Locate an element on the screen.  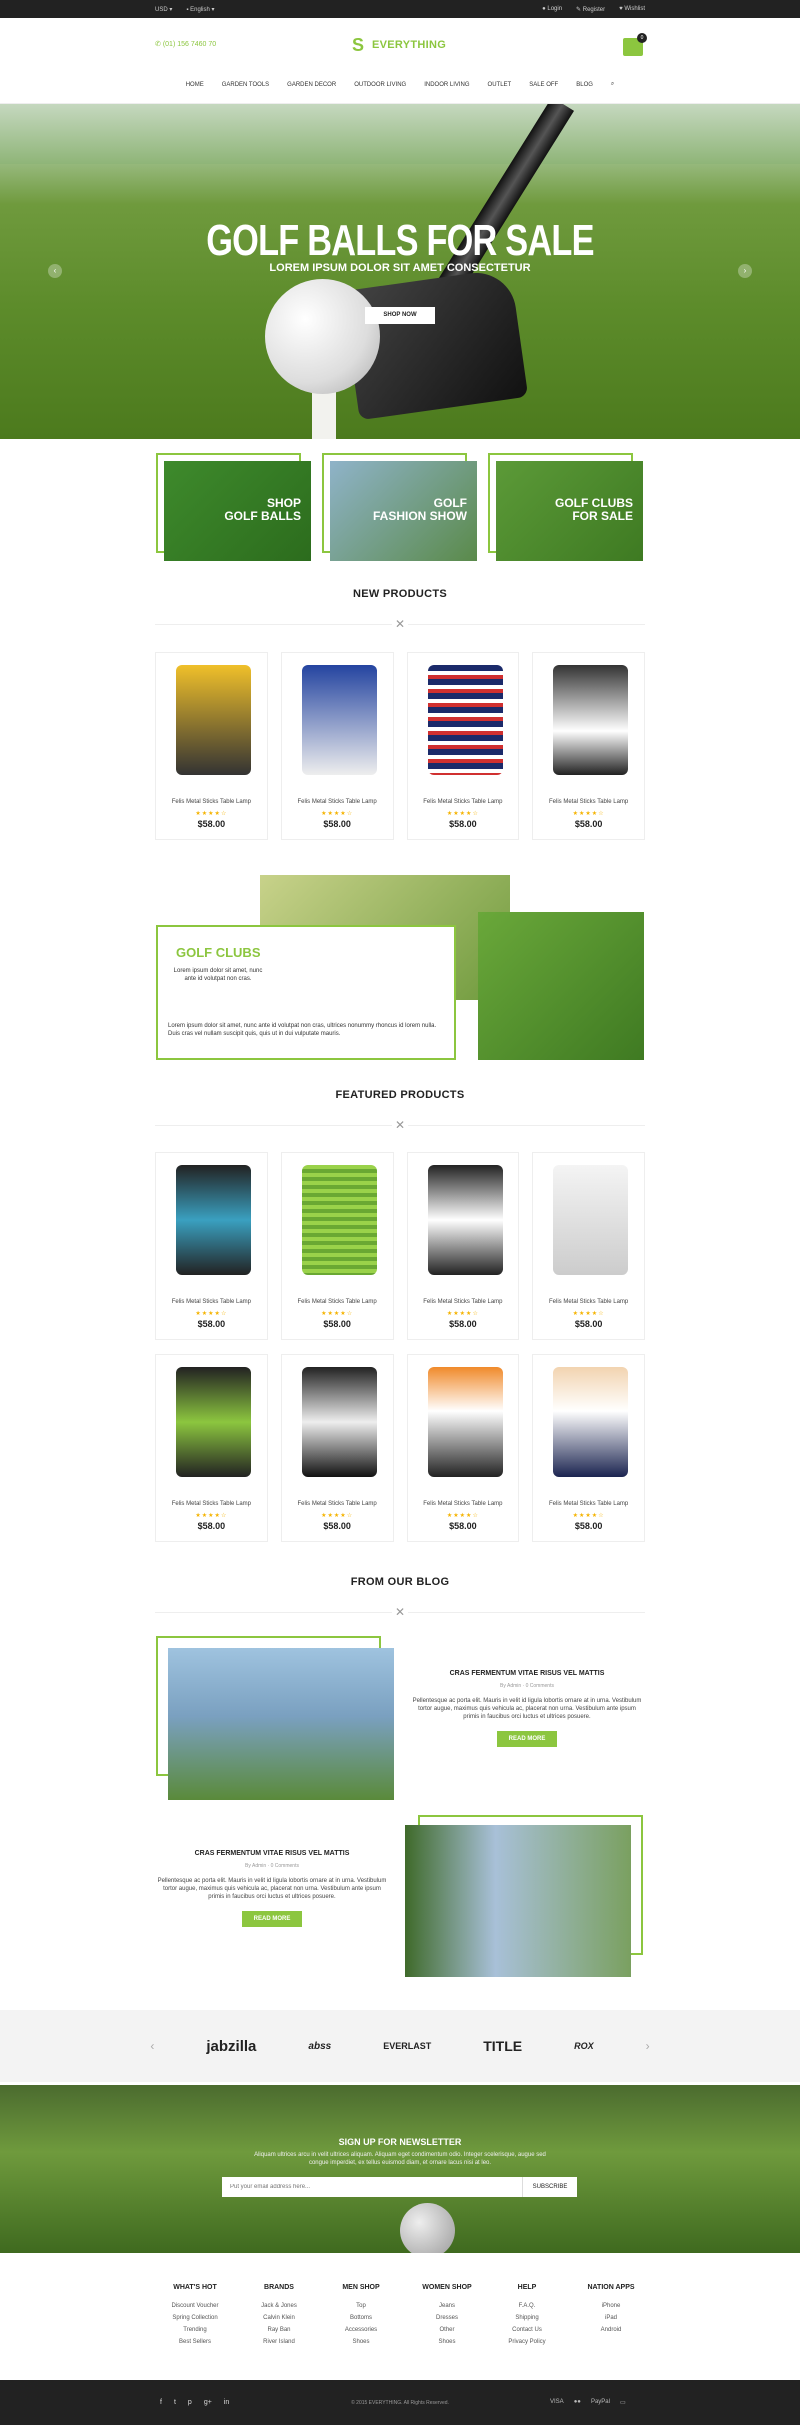
nav-item-garden-decor: GARDEN DECOR is located at coordinates (311, 85).